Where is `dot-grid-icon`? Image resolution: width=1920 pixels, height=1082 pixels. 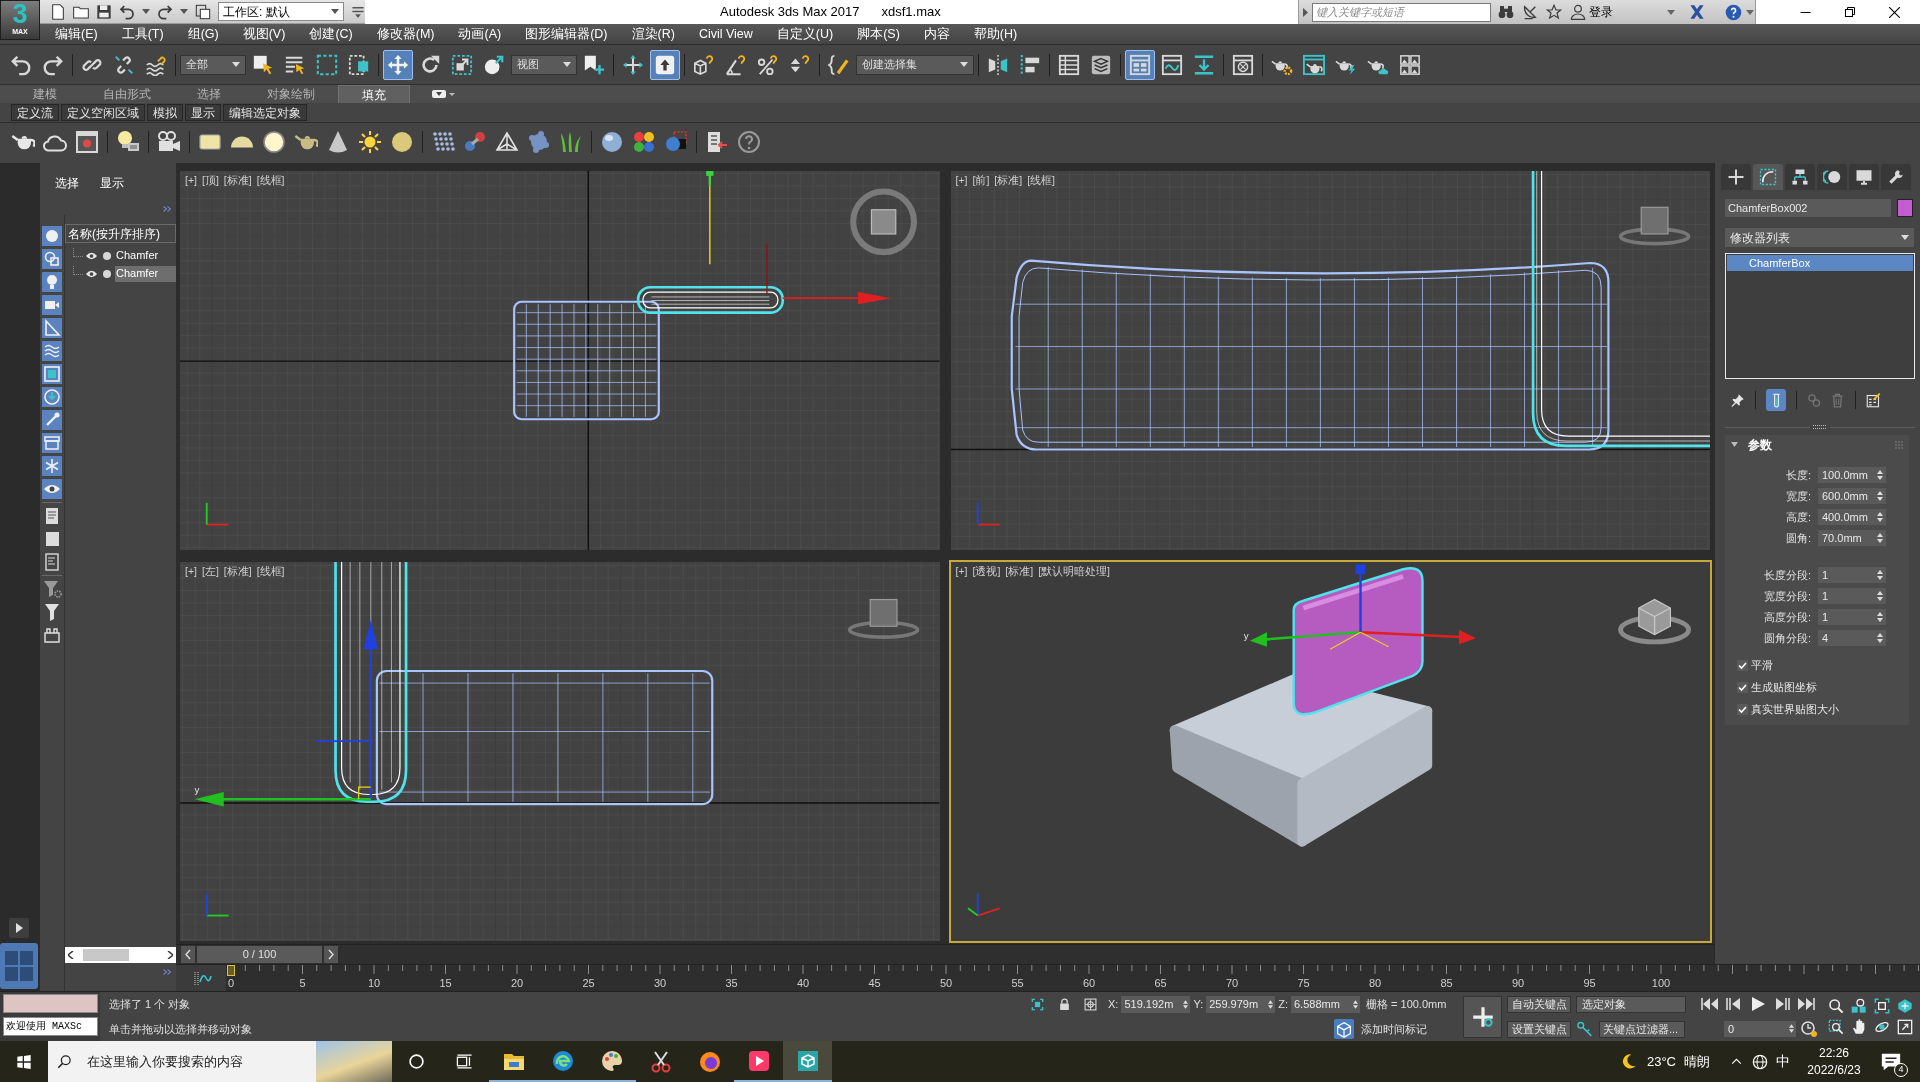
dot-grid-icon is located at coordinates (443, 142).